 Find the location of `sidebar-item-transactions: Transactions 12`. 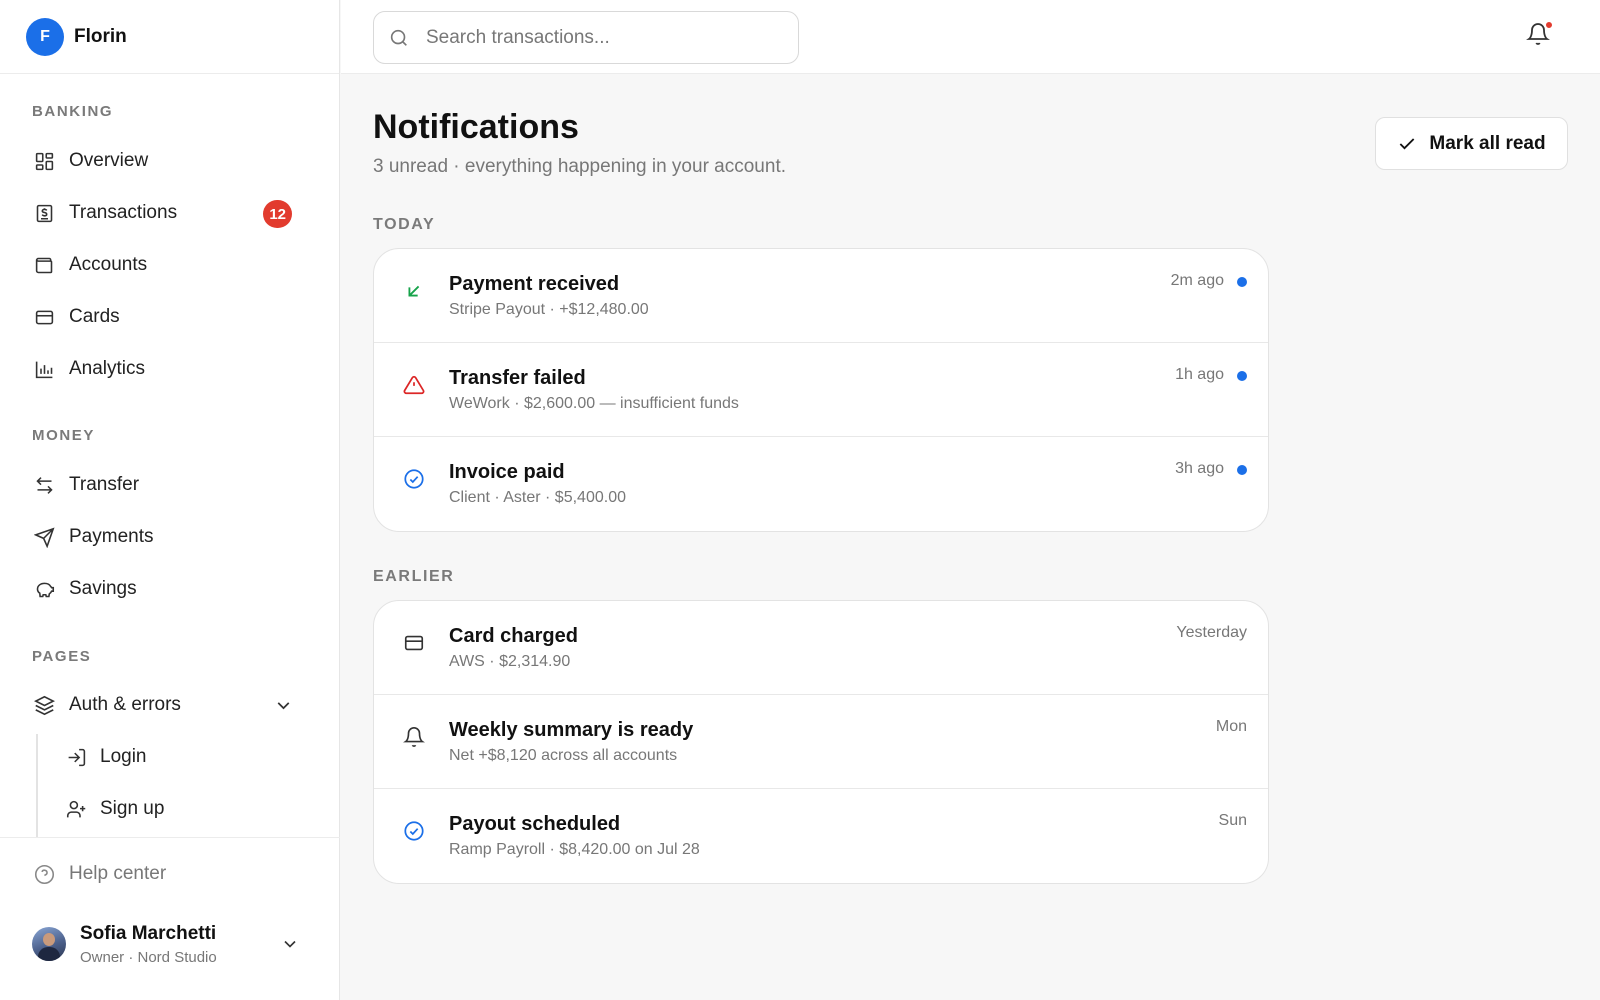

sidebar-item-transactions: Transactions 12 is located at coordinates (170, 213).